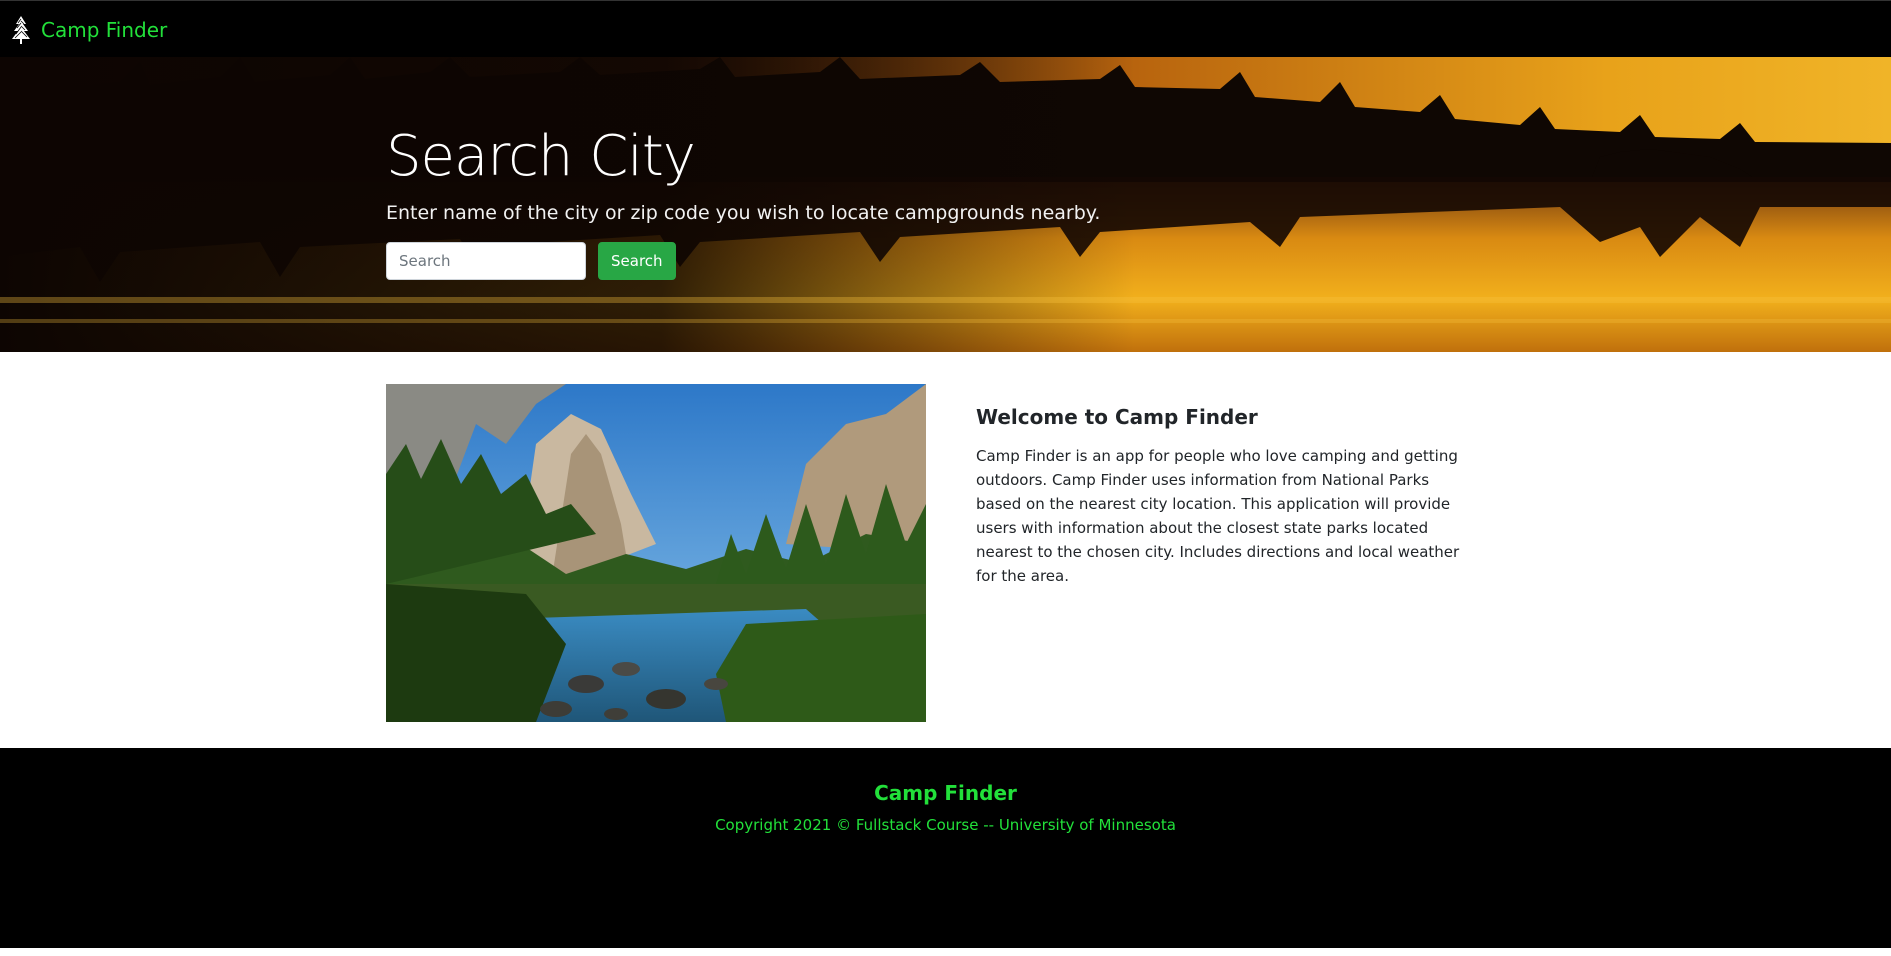 Image resolution: width=1891 pixels, height=956 pixels. Describe the element at coordinates (637, 261) in the screenshot. I see `search-button: Search` at that location.